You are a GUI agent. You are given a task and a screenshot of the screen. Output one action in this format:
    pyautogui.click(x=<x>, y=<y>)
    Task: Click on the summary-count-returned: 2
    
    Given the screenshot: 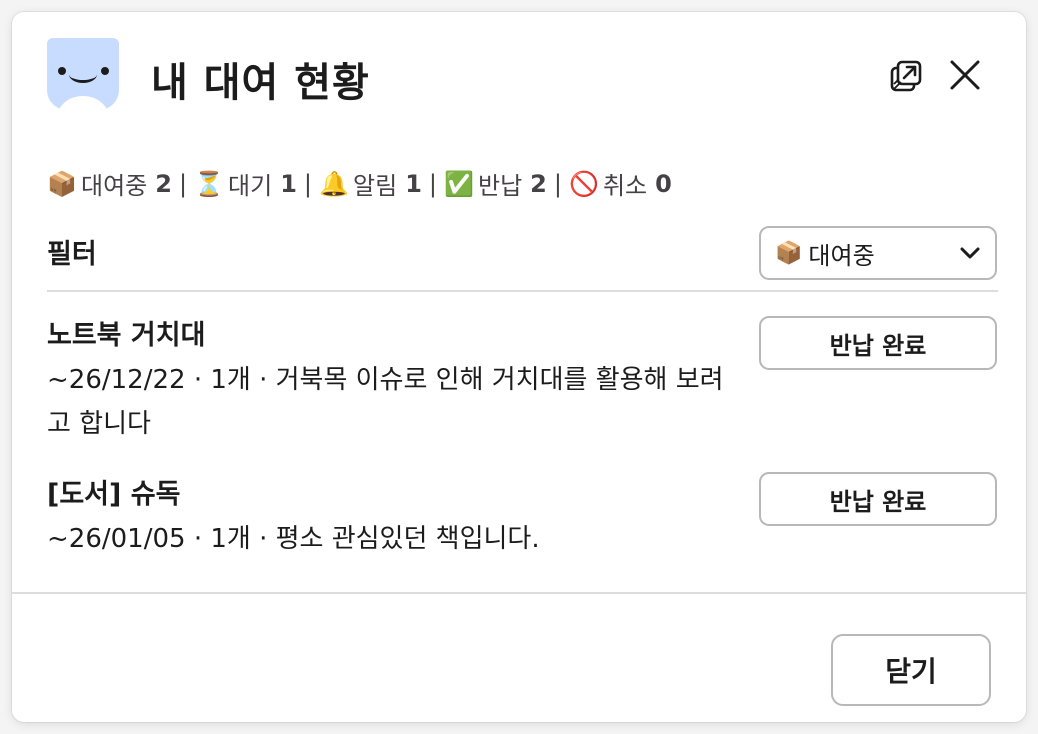 What is the action you would take?
    pyautogui.click(x=538, y=183)
    